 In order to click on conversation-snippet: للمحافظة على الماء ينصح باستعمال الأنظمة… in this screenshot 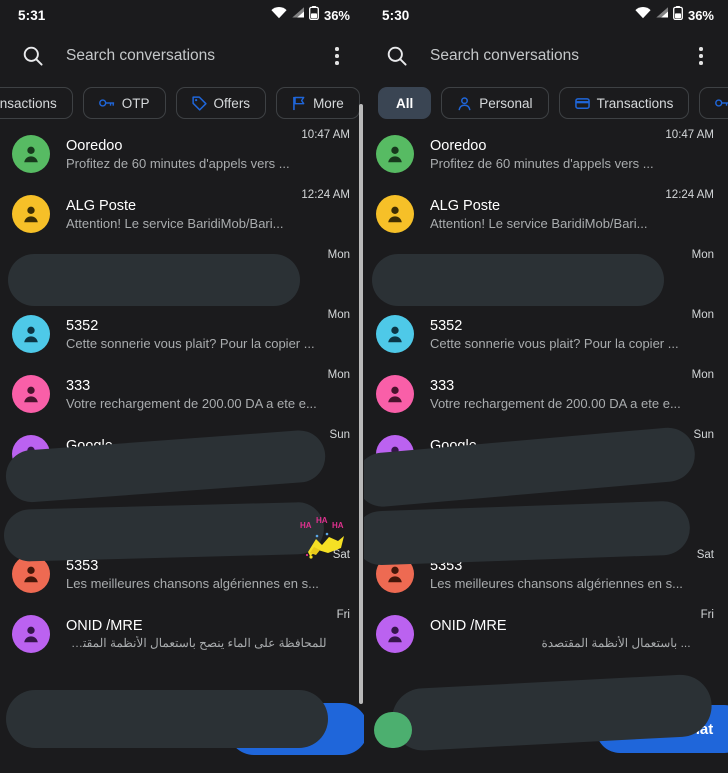, I will do `click(196, 643)`.